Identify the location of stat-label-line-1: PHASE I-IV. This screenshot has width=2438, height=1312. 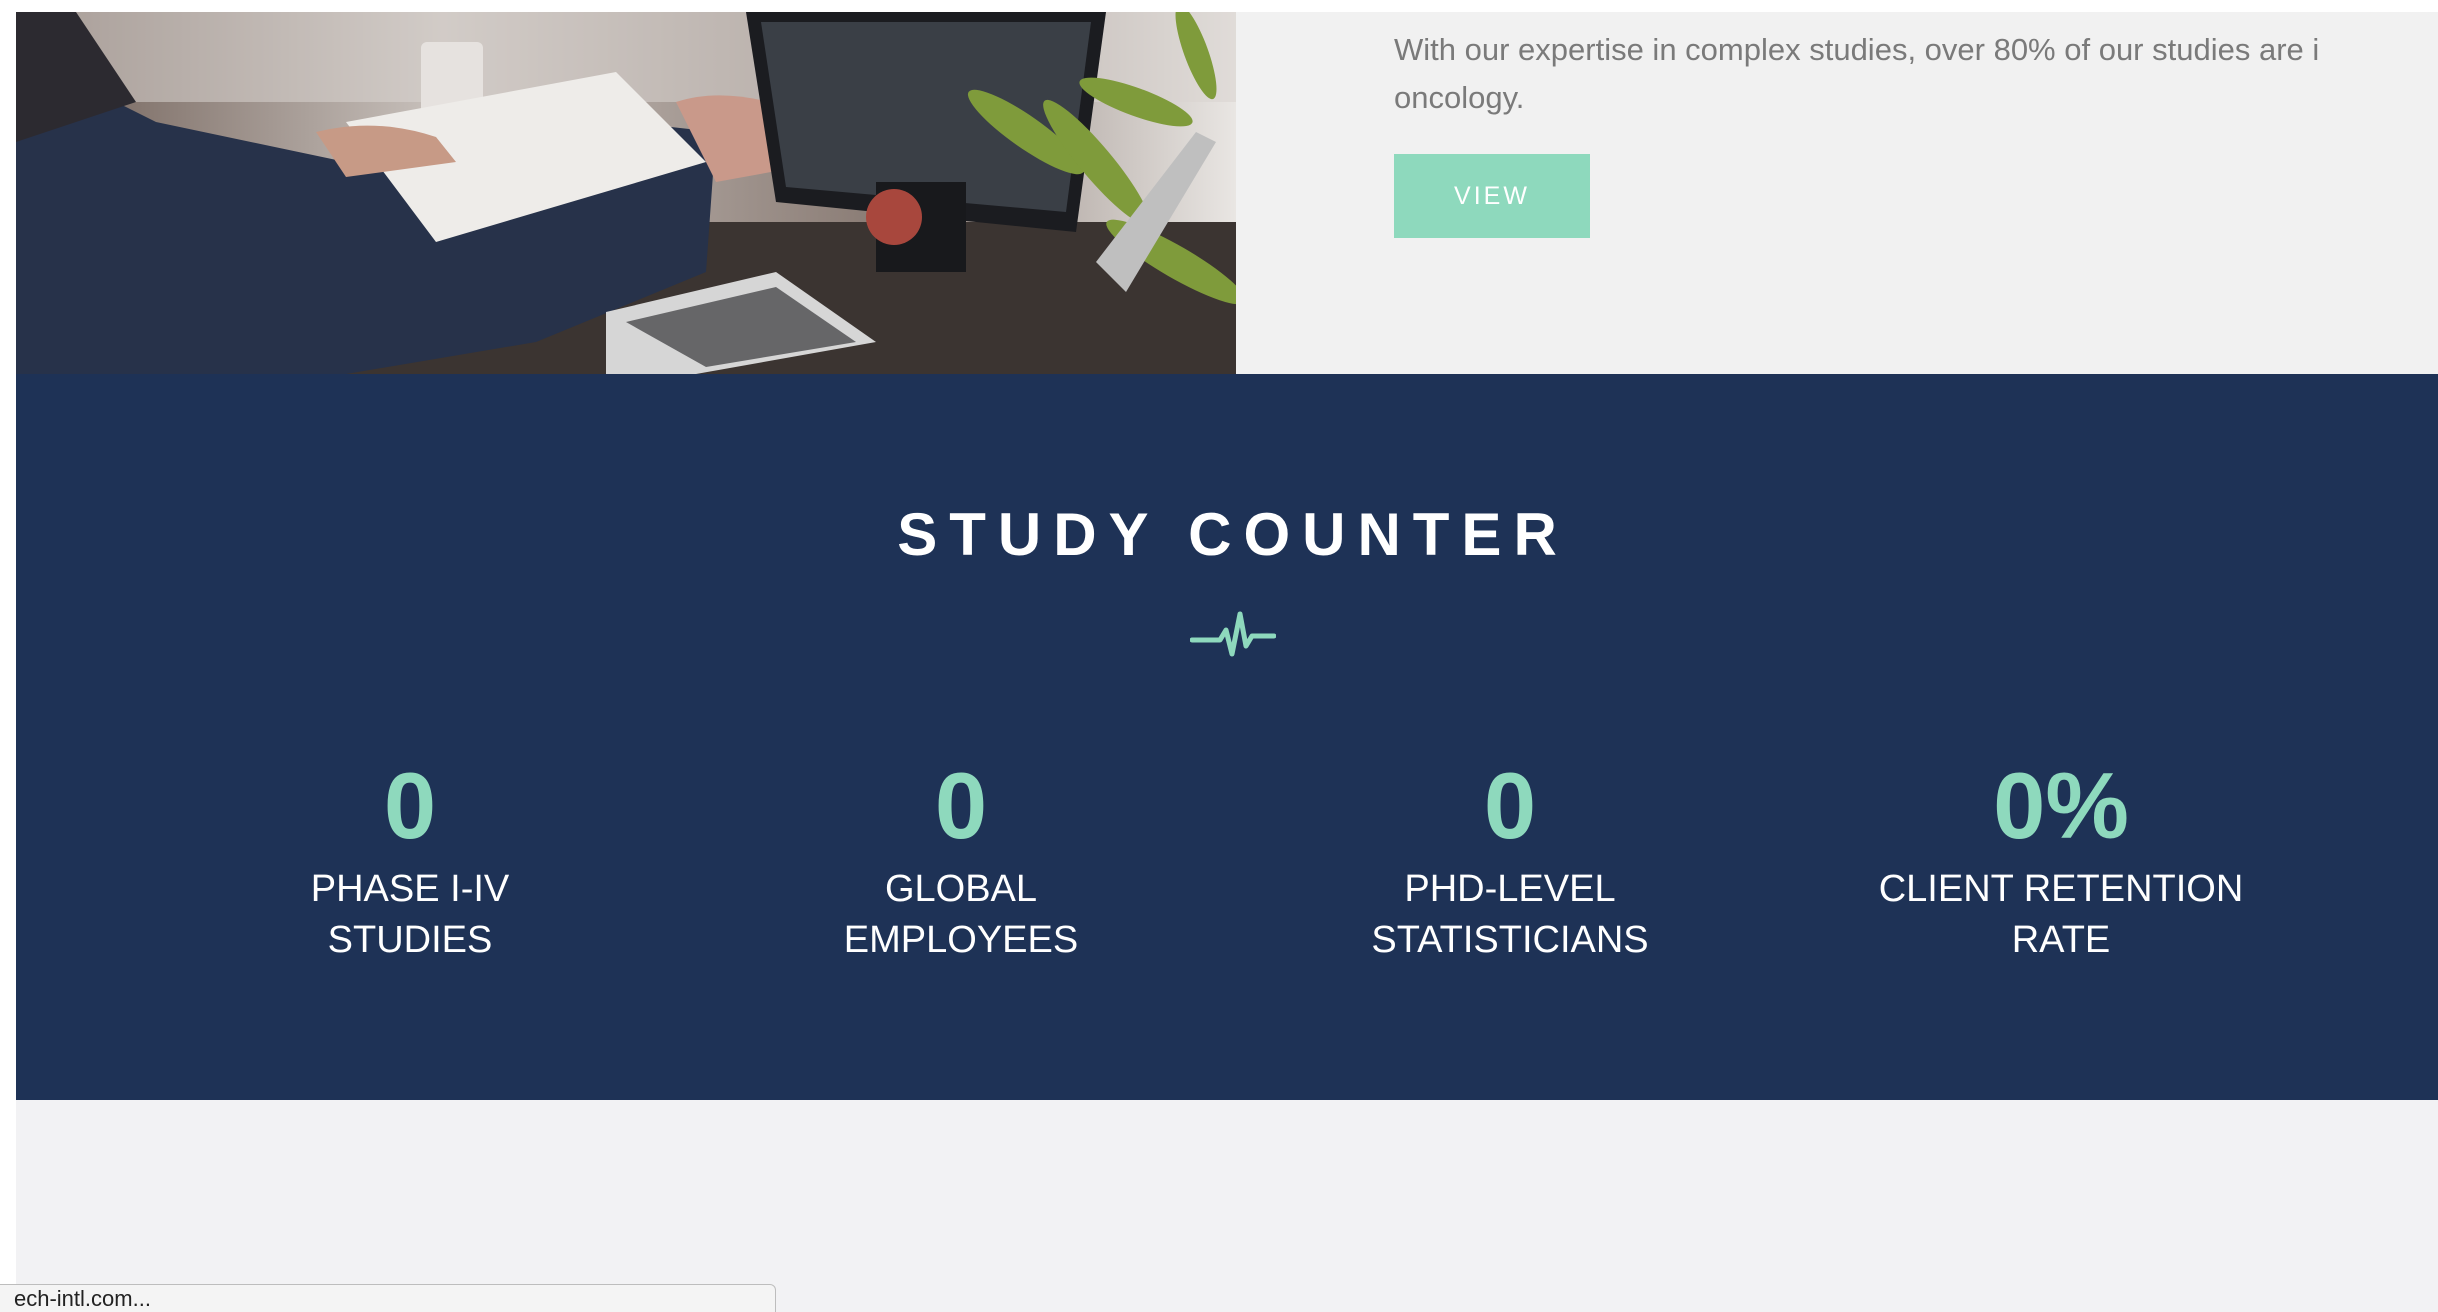
(410, 889).